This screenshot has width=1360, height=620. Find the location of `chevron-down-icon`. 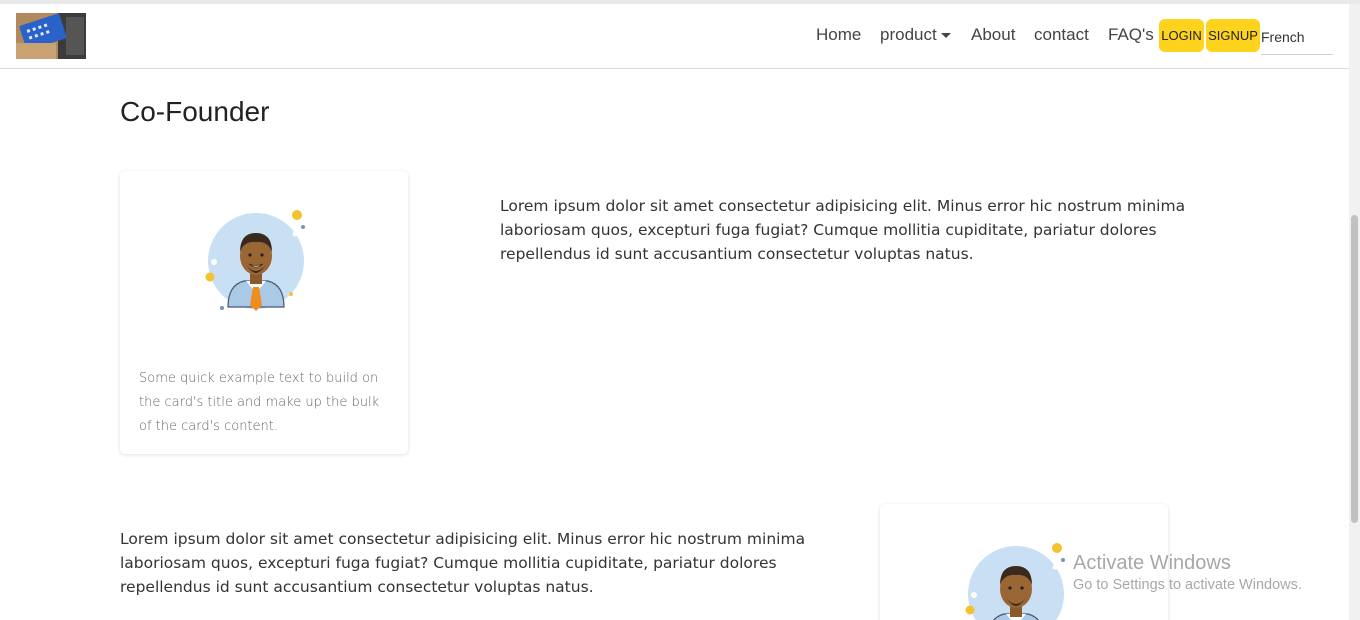

chevron-down-icon is located at coordinates (945, 36).